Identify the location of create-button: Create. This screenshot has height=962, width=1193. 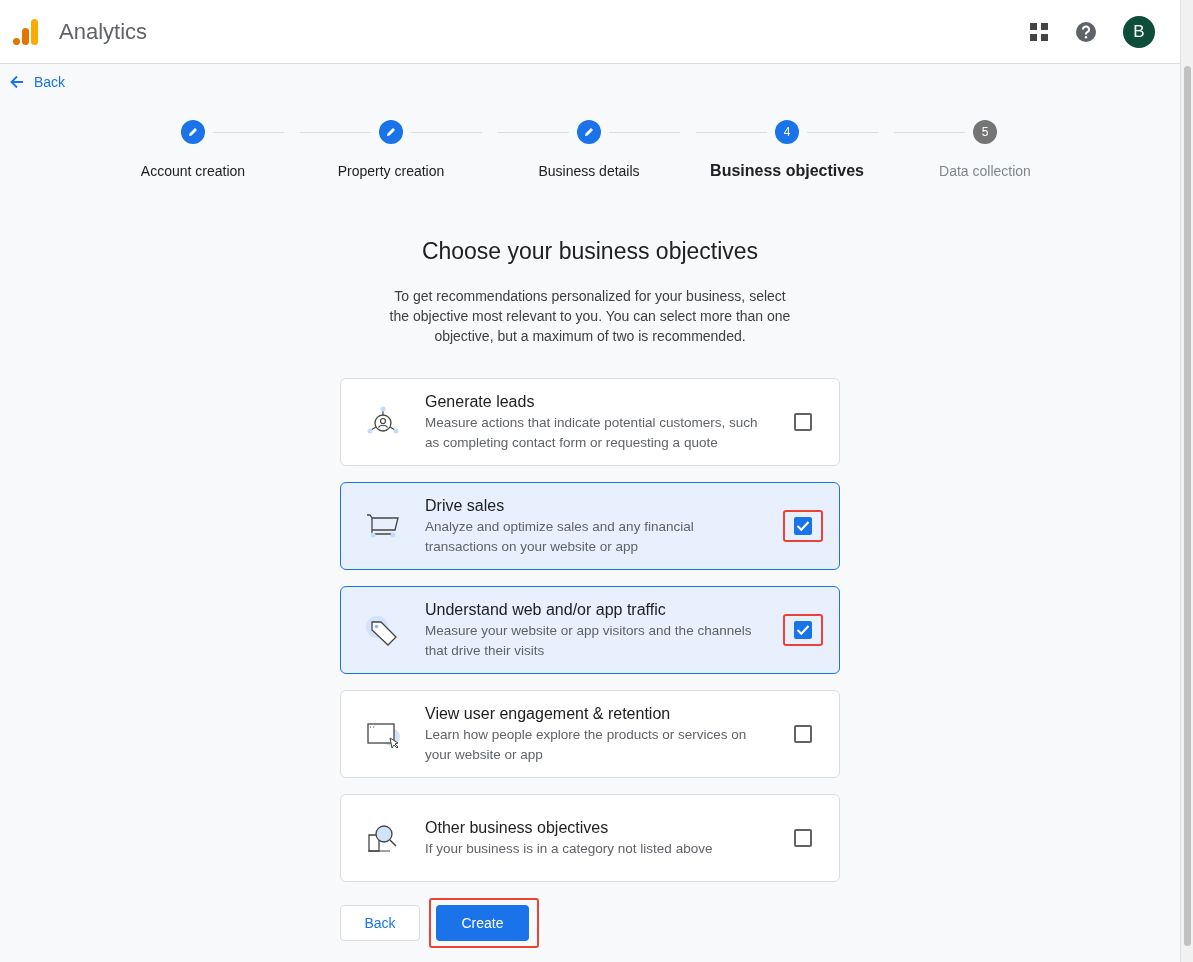
(482, 923).